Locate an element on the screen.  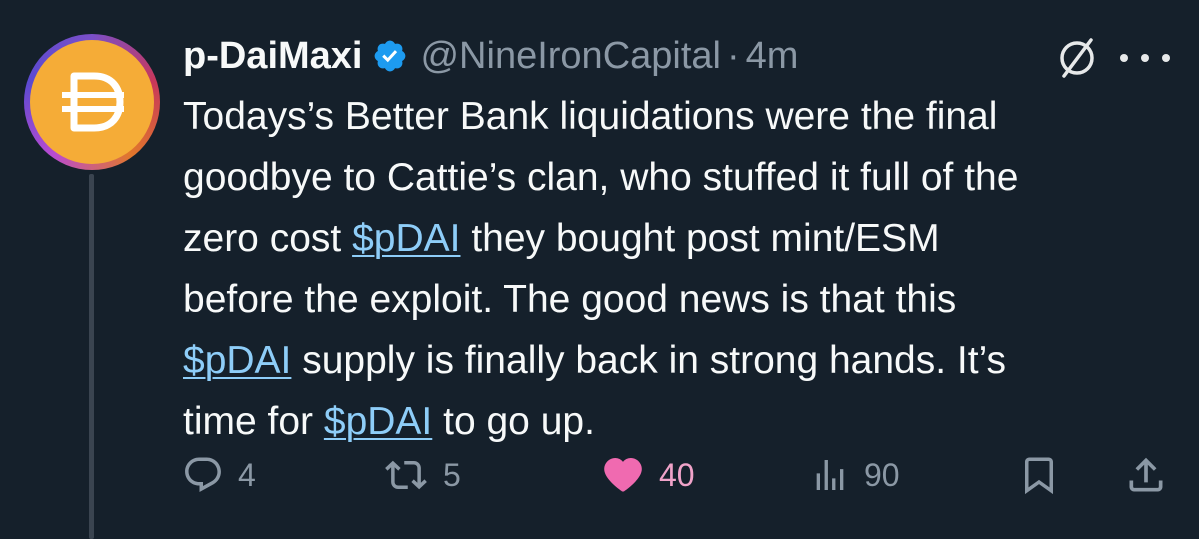
reply-button: 4 is located at coordinates (219, 475).